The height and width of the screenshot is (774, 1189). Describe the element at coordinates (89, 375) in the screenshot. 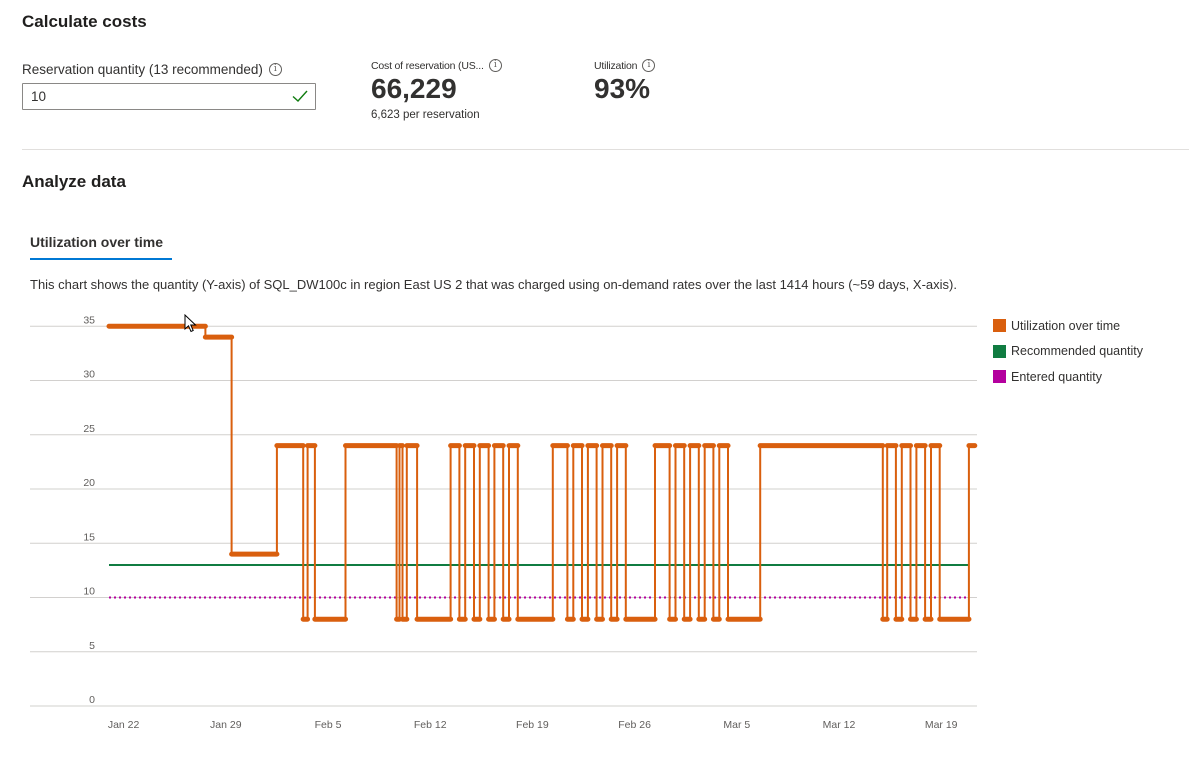

I see `y-tick-label: 30` at that location.